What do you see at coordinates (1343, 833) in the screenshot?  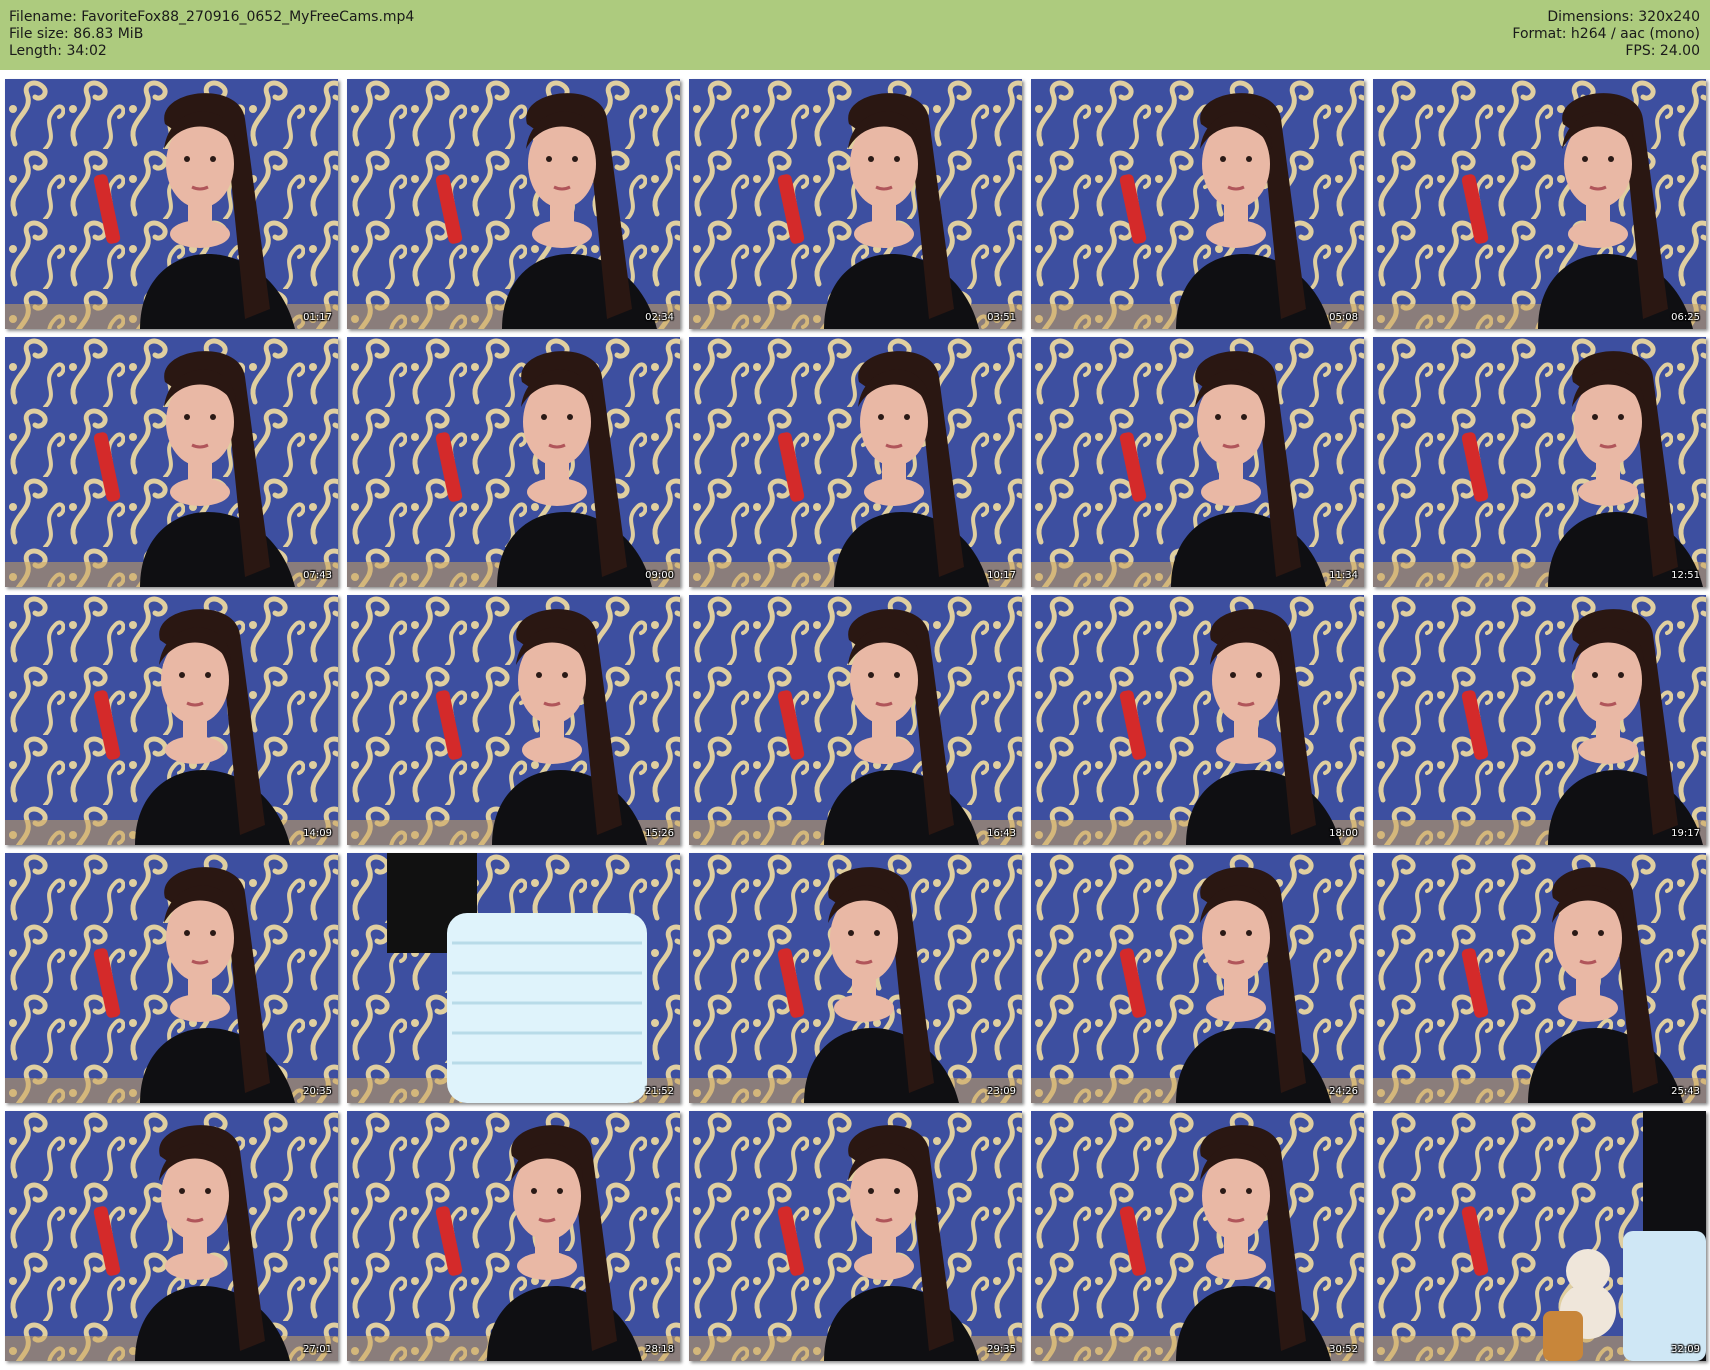 I see `timestamp-label: 18:00` at bounding box center [1343, 833].